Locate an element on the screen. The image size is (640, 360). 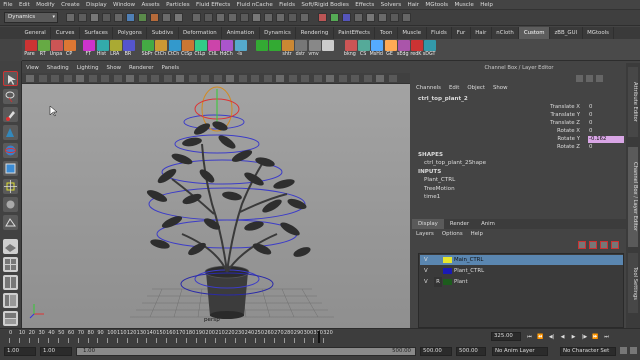
scale-tool-icon is located at coordinates (10, 168).